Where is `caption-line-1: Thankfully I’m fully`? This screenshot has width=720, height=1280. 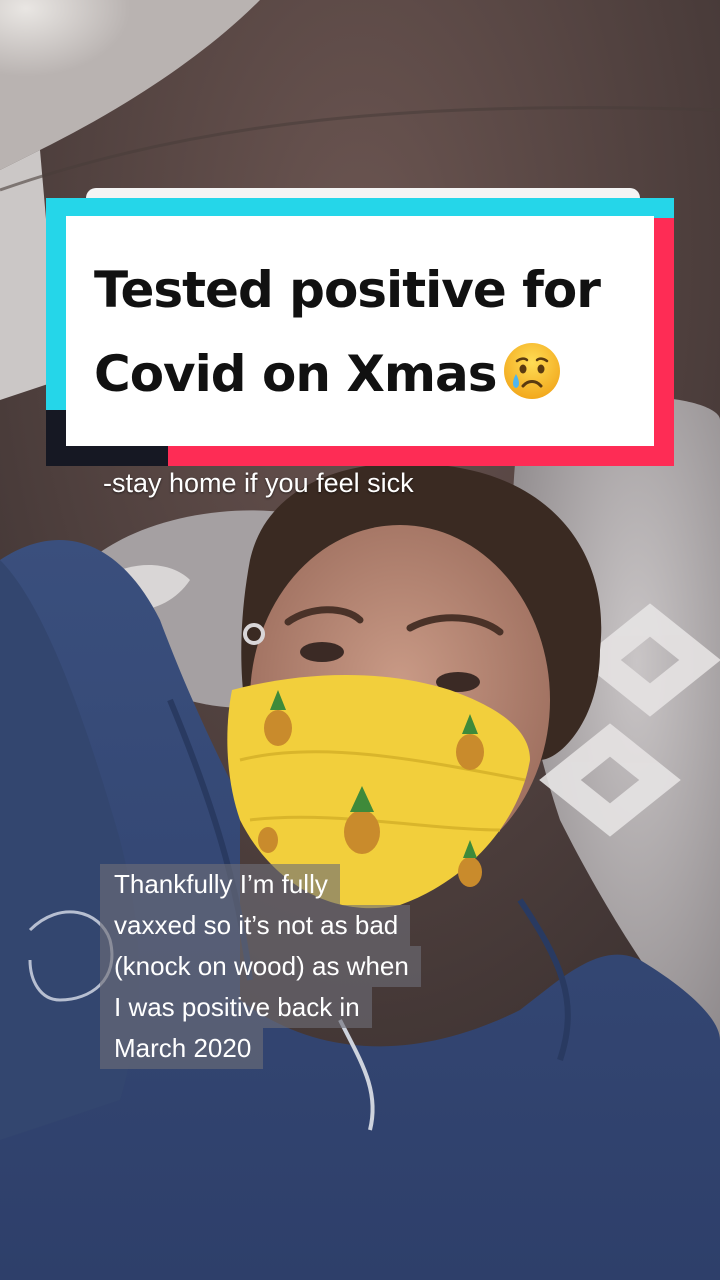 caption-line-1: Thankfully I’m fully is located at coordinates (220, 884).